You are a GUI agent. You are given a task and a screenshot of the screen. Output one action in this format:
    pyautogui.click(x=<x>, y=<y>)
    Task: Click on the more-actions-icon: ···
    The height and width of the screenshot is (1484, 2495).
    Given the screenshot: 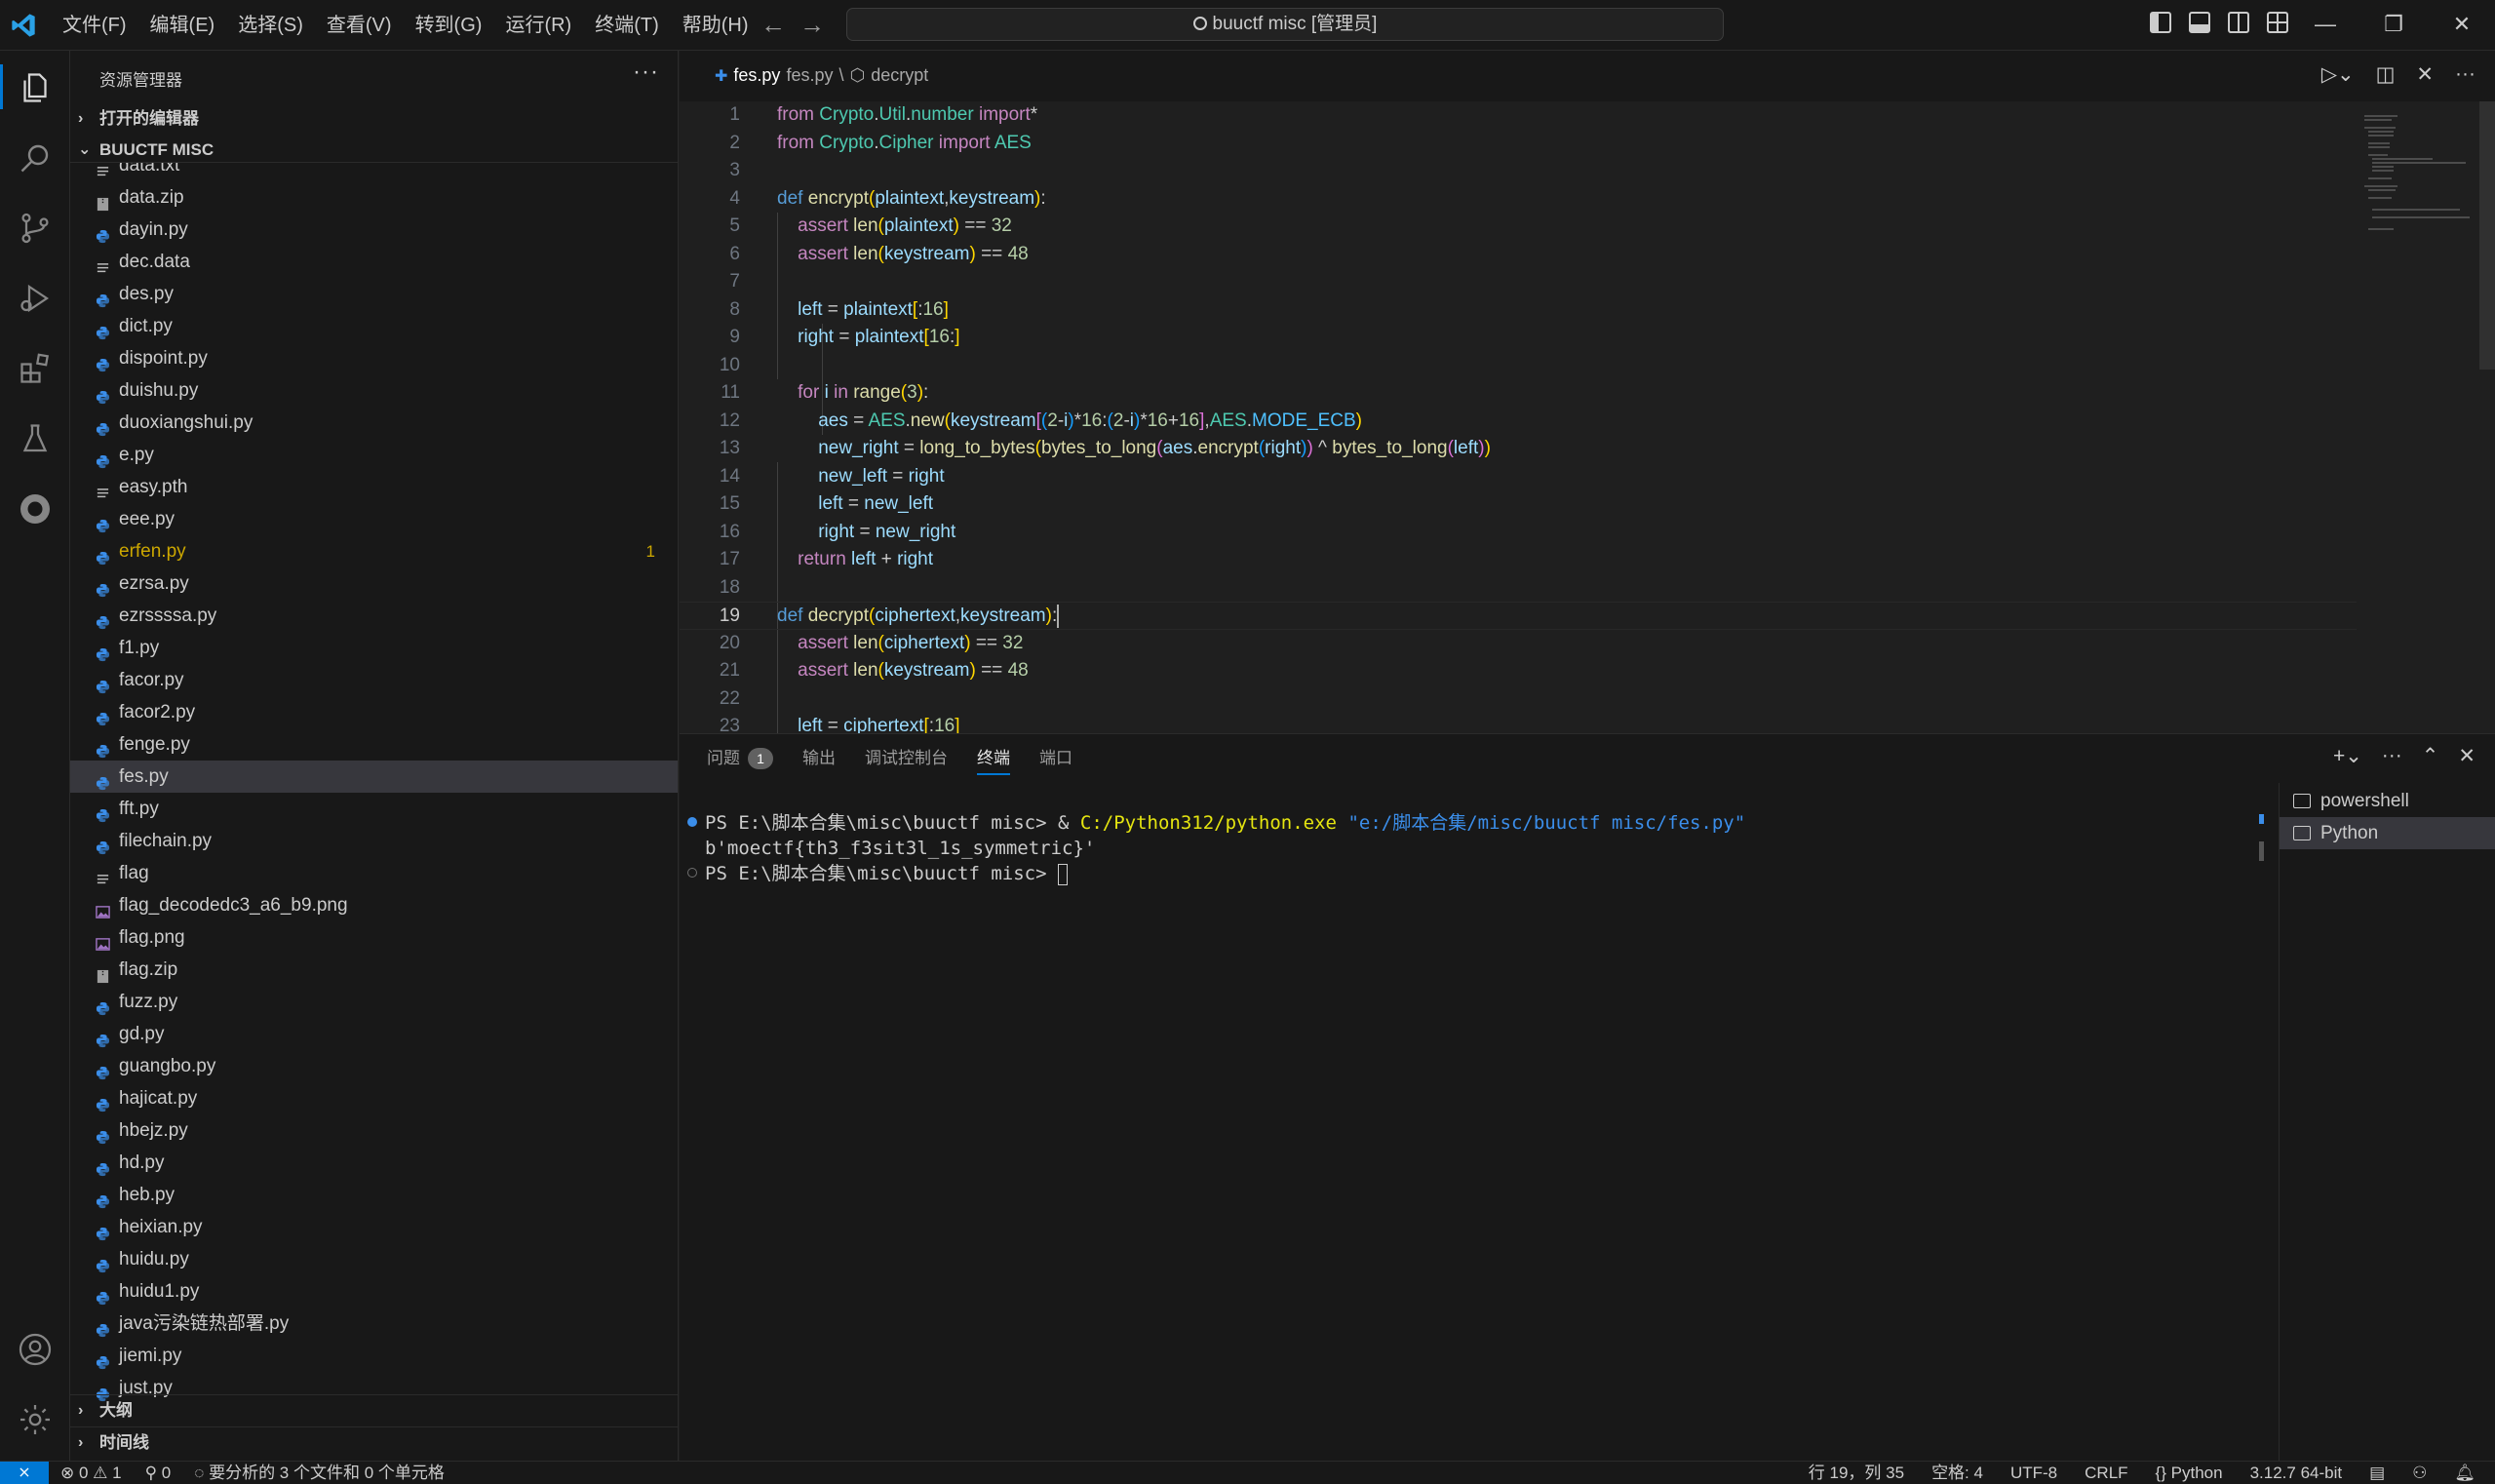 What is the action you would take?
    pyautogui.click(x=646, y=72)
    